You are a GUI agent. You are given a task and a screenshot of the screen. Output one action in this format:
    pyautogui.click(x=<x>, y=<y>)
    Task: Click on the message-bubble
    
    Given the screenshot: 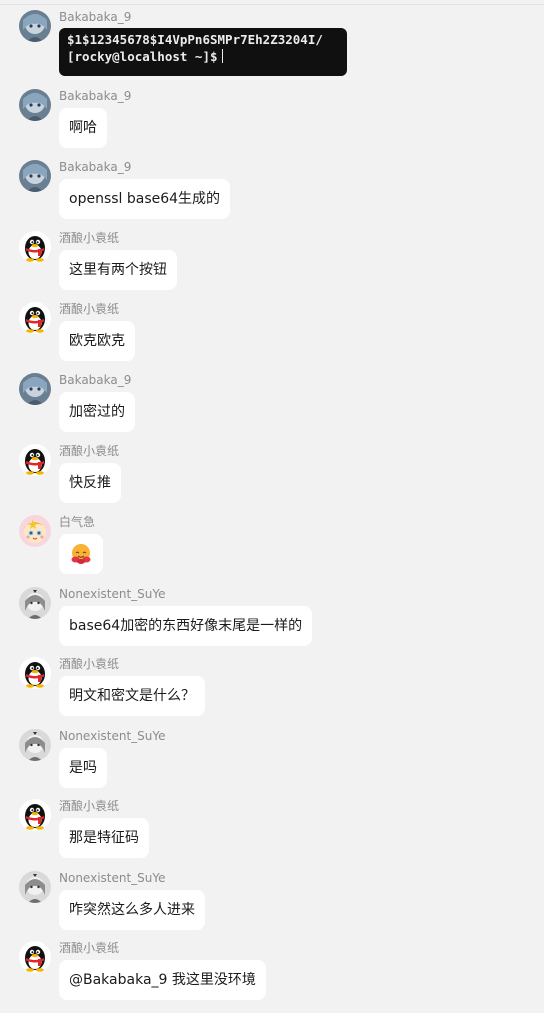 What is the action you would take?
    pyautogui.click(x=81, y=554)
    